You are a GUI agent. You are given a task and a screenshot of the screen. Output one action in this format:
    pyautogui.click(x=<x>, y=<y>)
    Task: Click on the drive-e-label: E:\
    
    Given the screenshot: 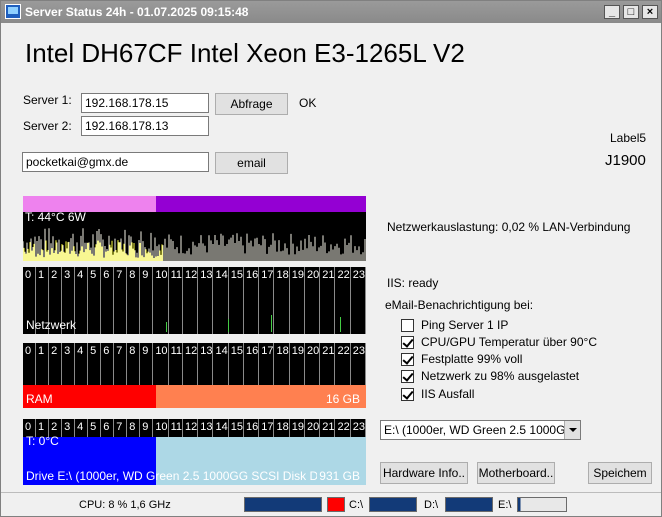 What is the action you would take?
    pyautogui.click(x=505, y=505)
    